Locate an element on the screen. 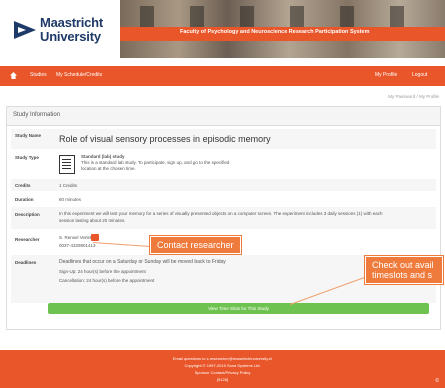  view-timeslots-button: View Time Slots for This Study is located at coordinates (238, 308).